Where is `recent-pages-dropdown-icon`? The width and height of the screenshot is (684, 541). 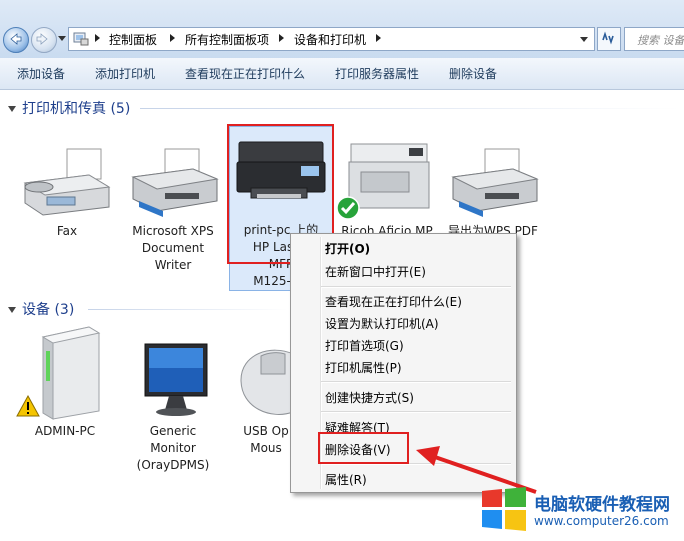
recent-pages-dropdown-icon is located at coordinates (62, 38).